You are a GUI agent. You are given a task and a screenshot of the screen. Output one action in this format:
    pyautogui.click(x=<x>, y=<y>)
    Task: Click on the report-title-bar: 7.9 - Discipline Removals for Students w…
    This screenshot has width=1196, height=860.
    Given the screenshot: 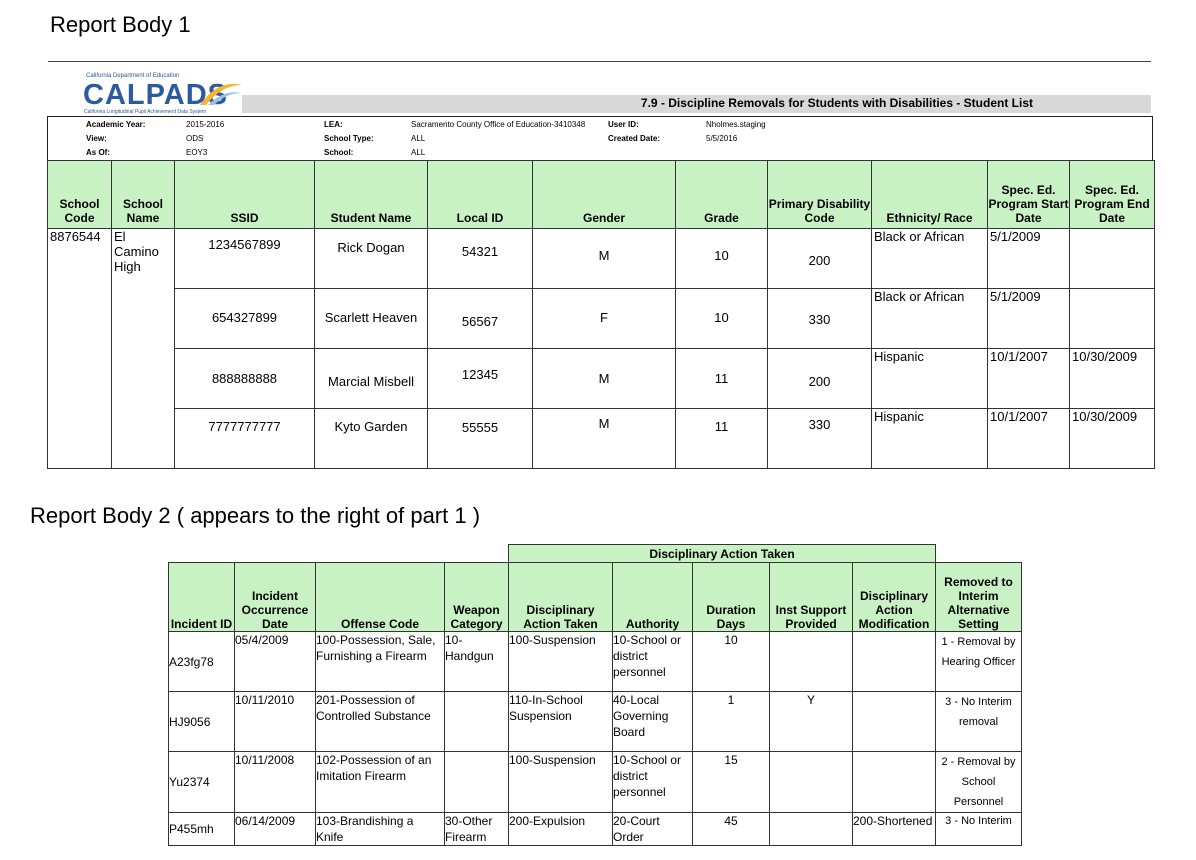 What is the action you would take?
    pyautogui.click(x=696, y=104)
    